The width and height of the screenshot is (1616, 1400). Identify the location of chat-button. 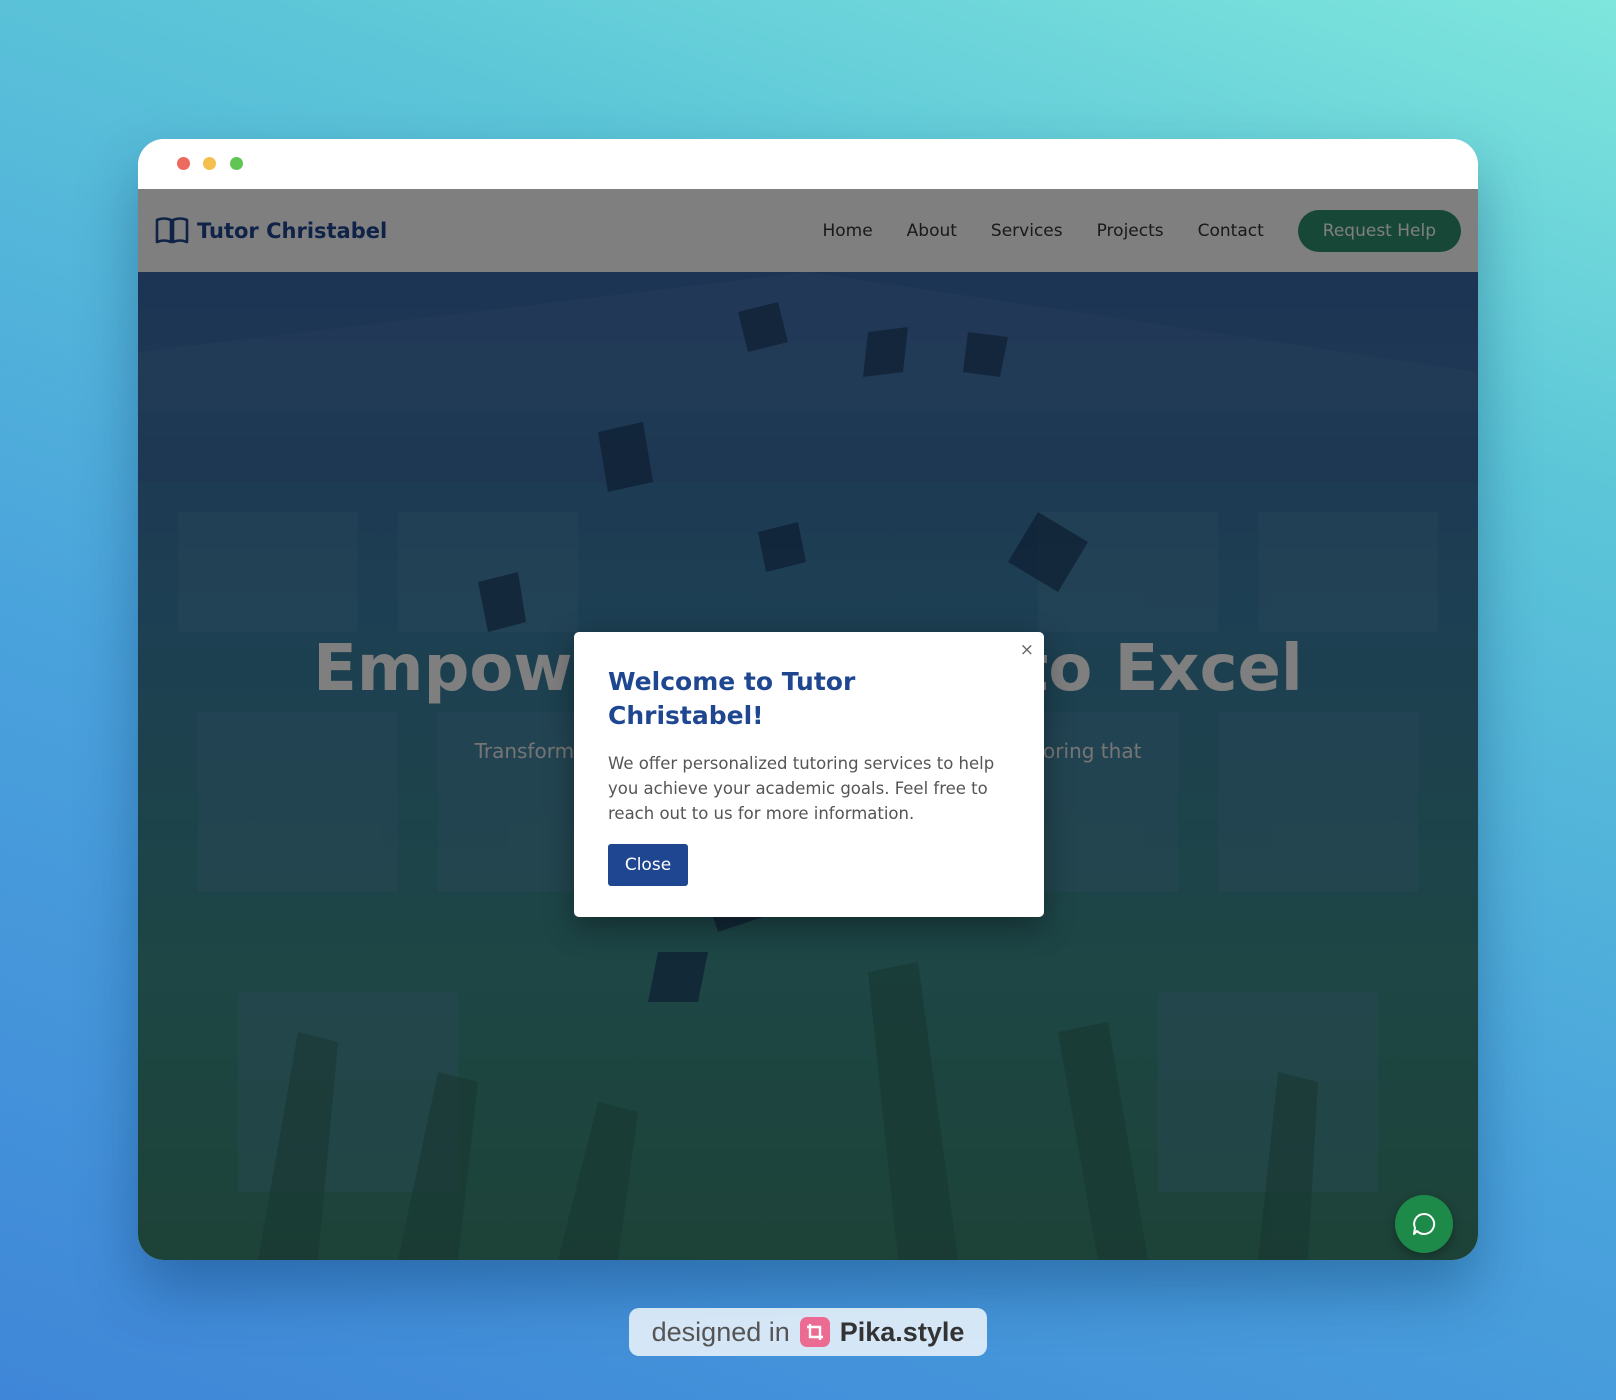
(1424, 1224).